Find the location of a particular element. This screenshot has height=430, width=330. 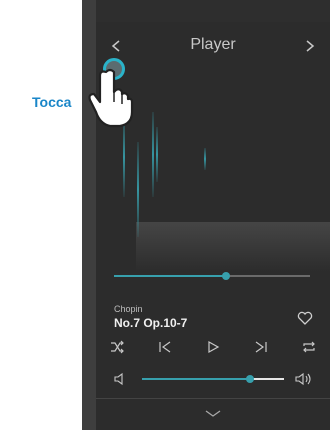

forward-button is located at coordinates (310, 46).